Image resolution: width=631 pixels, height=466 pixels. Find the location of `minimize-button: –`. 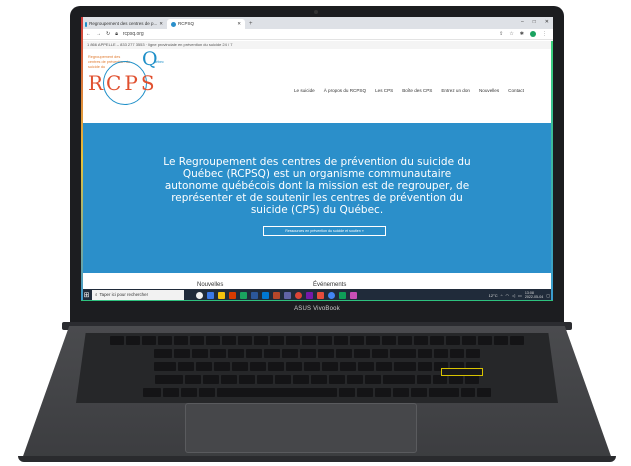

minimize-button: – is located at coordinates (522, 22).